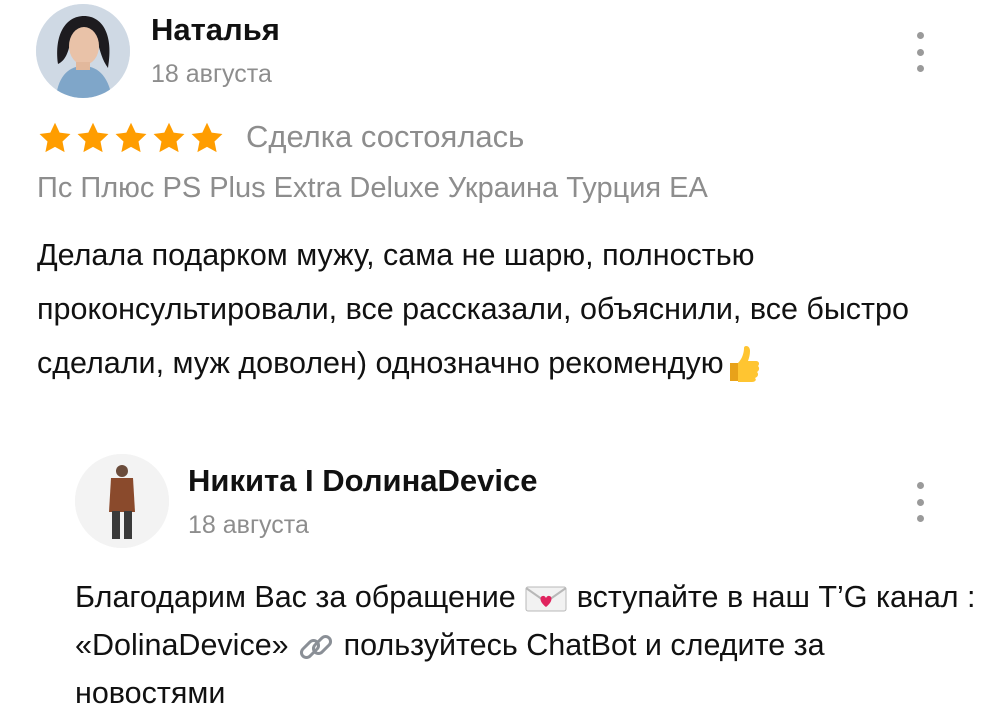 This screenshot has height=719, width=999. What do you see at coordinates (295, 597) in the screenshot?
I see `reply-text-part1: Благодарим Вас за обращение` at bounding box center [295, 597].